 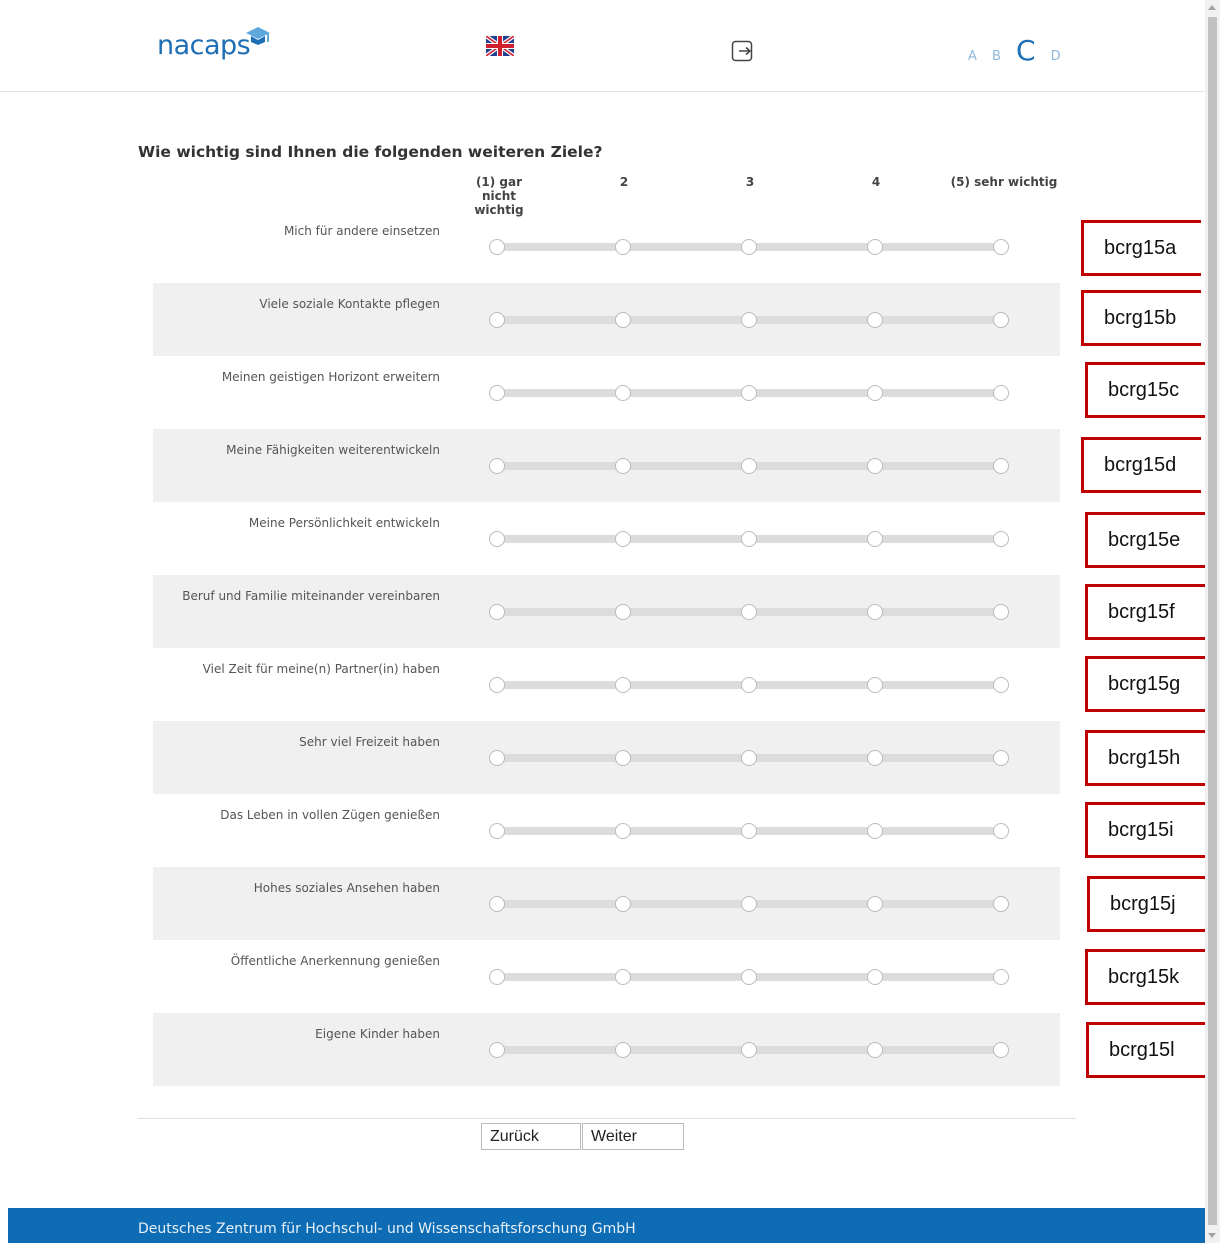 I want to click on version-switcher: A B C D, so click(x=1019, y=50).